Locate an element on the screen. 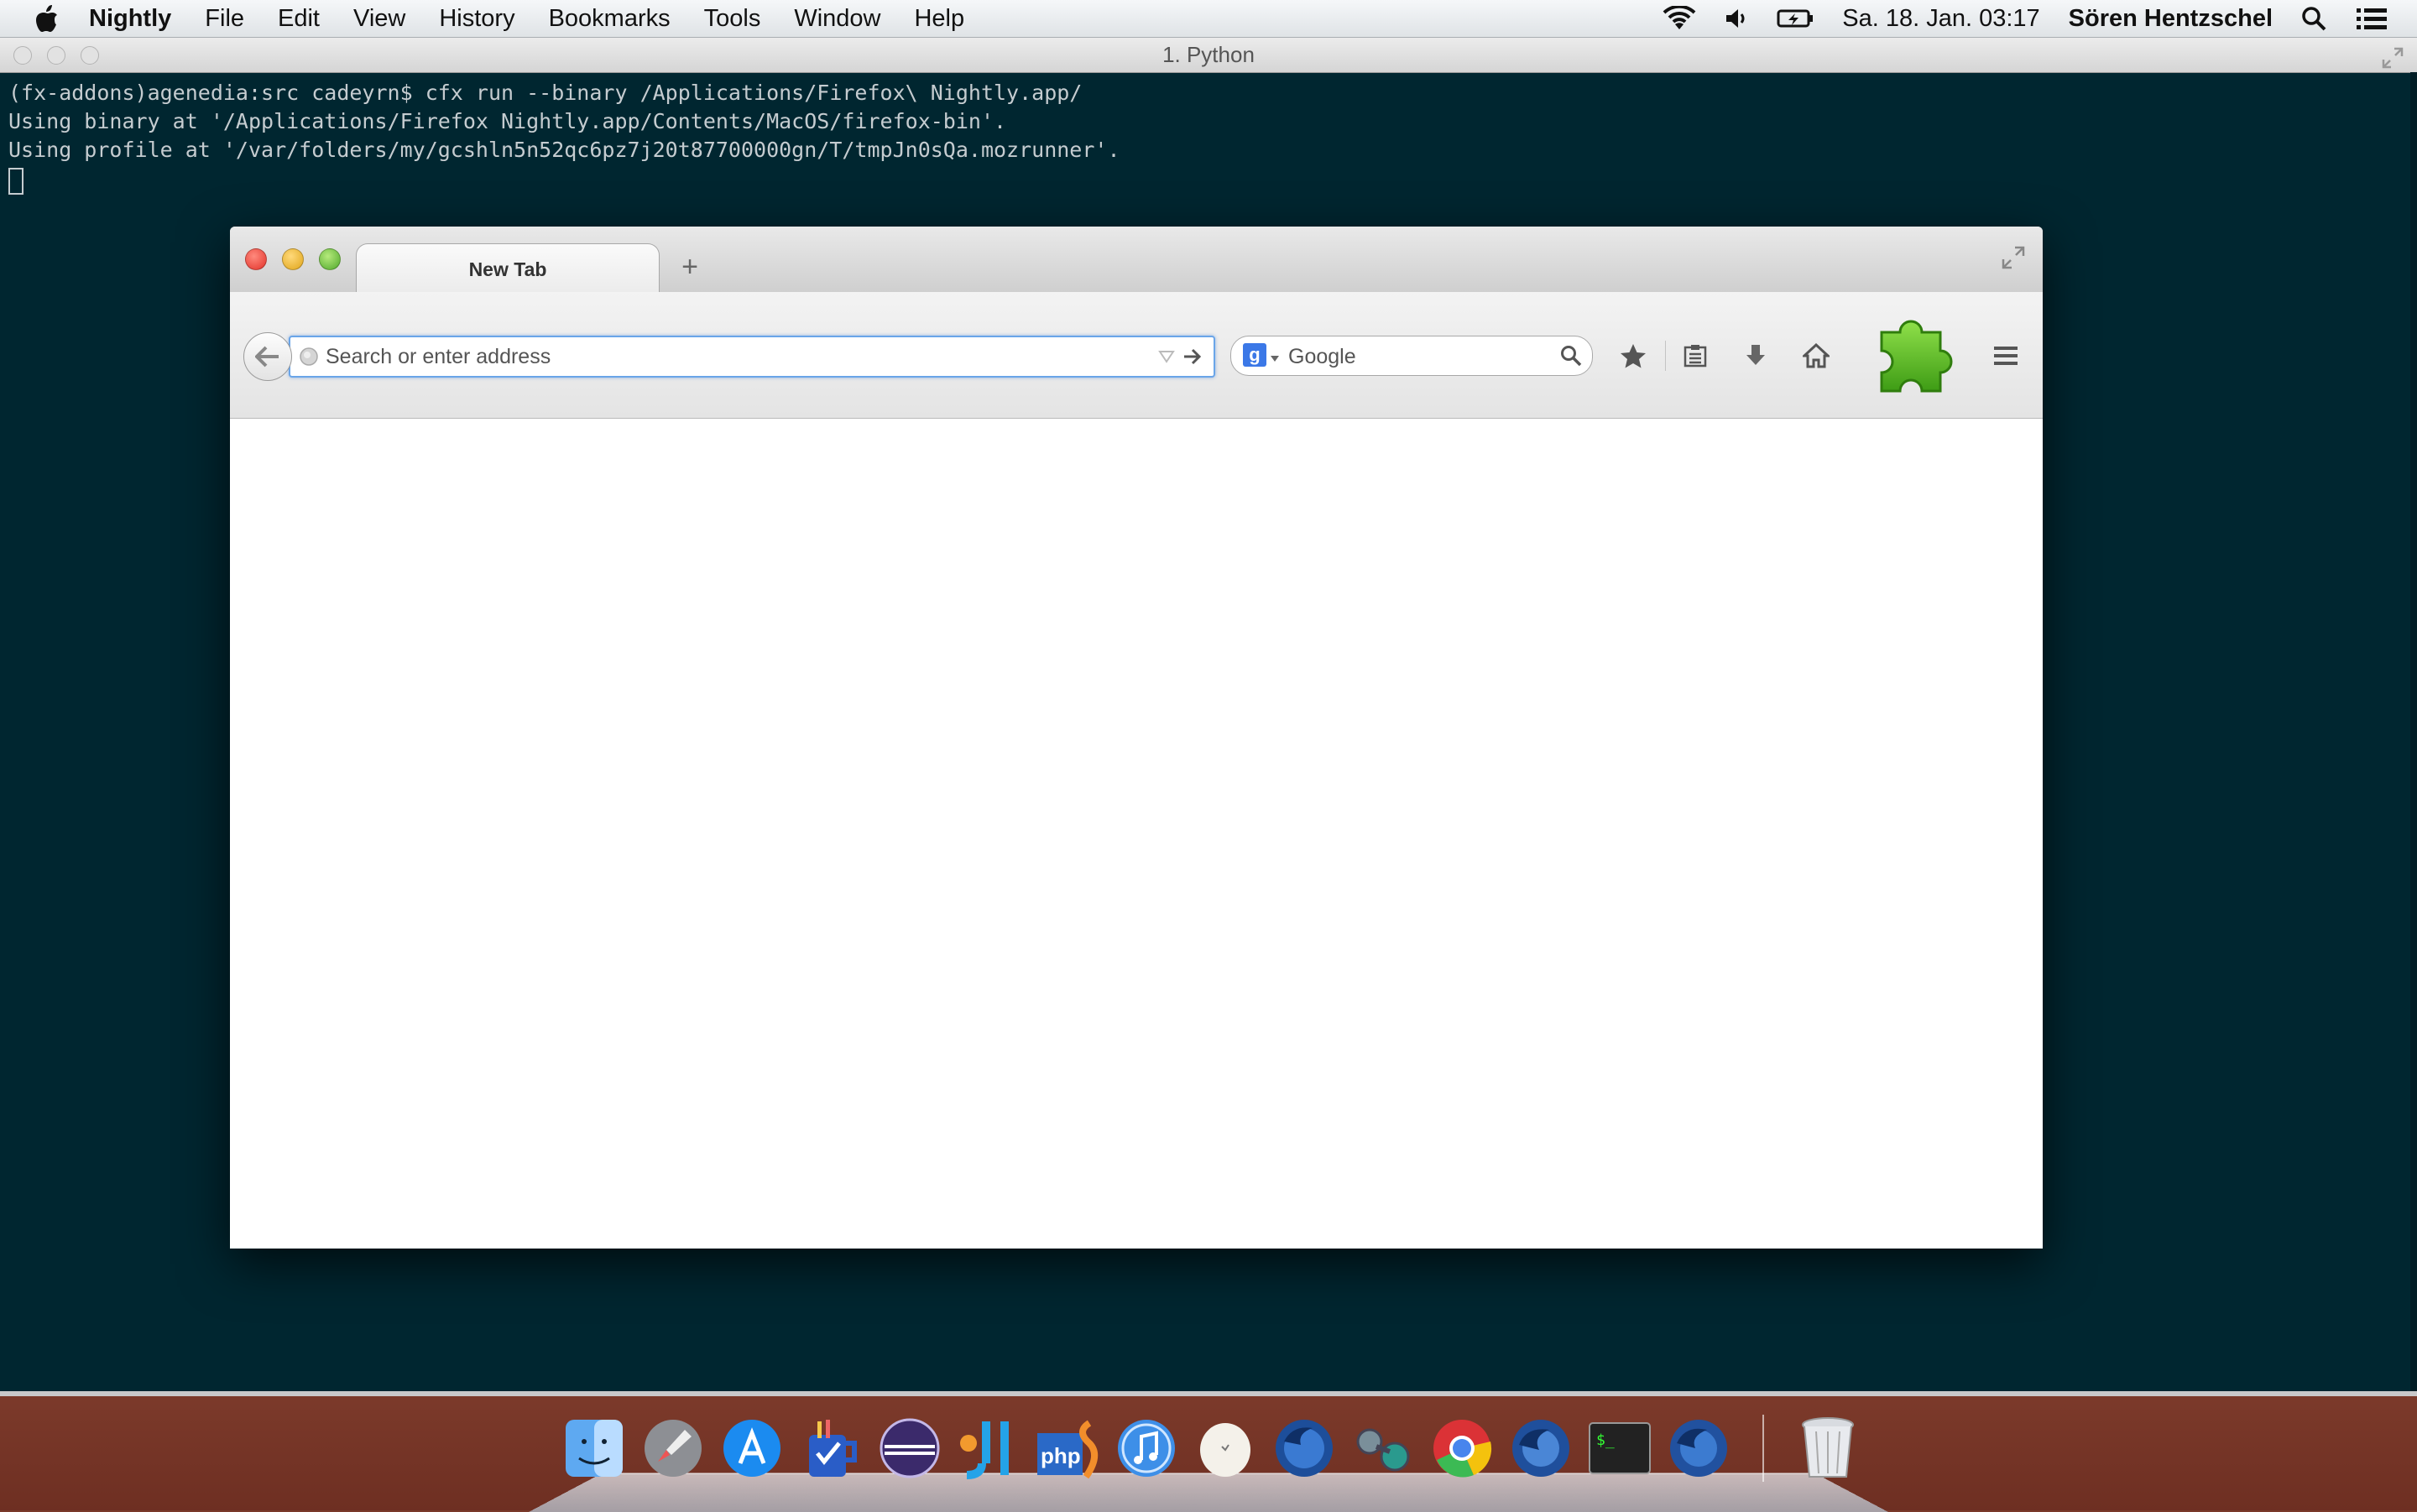 Image resolution: width=2417 pixels, height=1512 pixels. back-button is located at coordinates (267, 357).